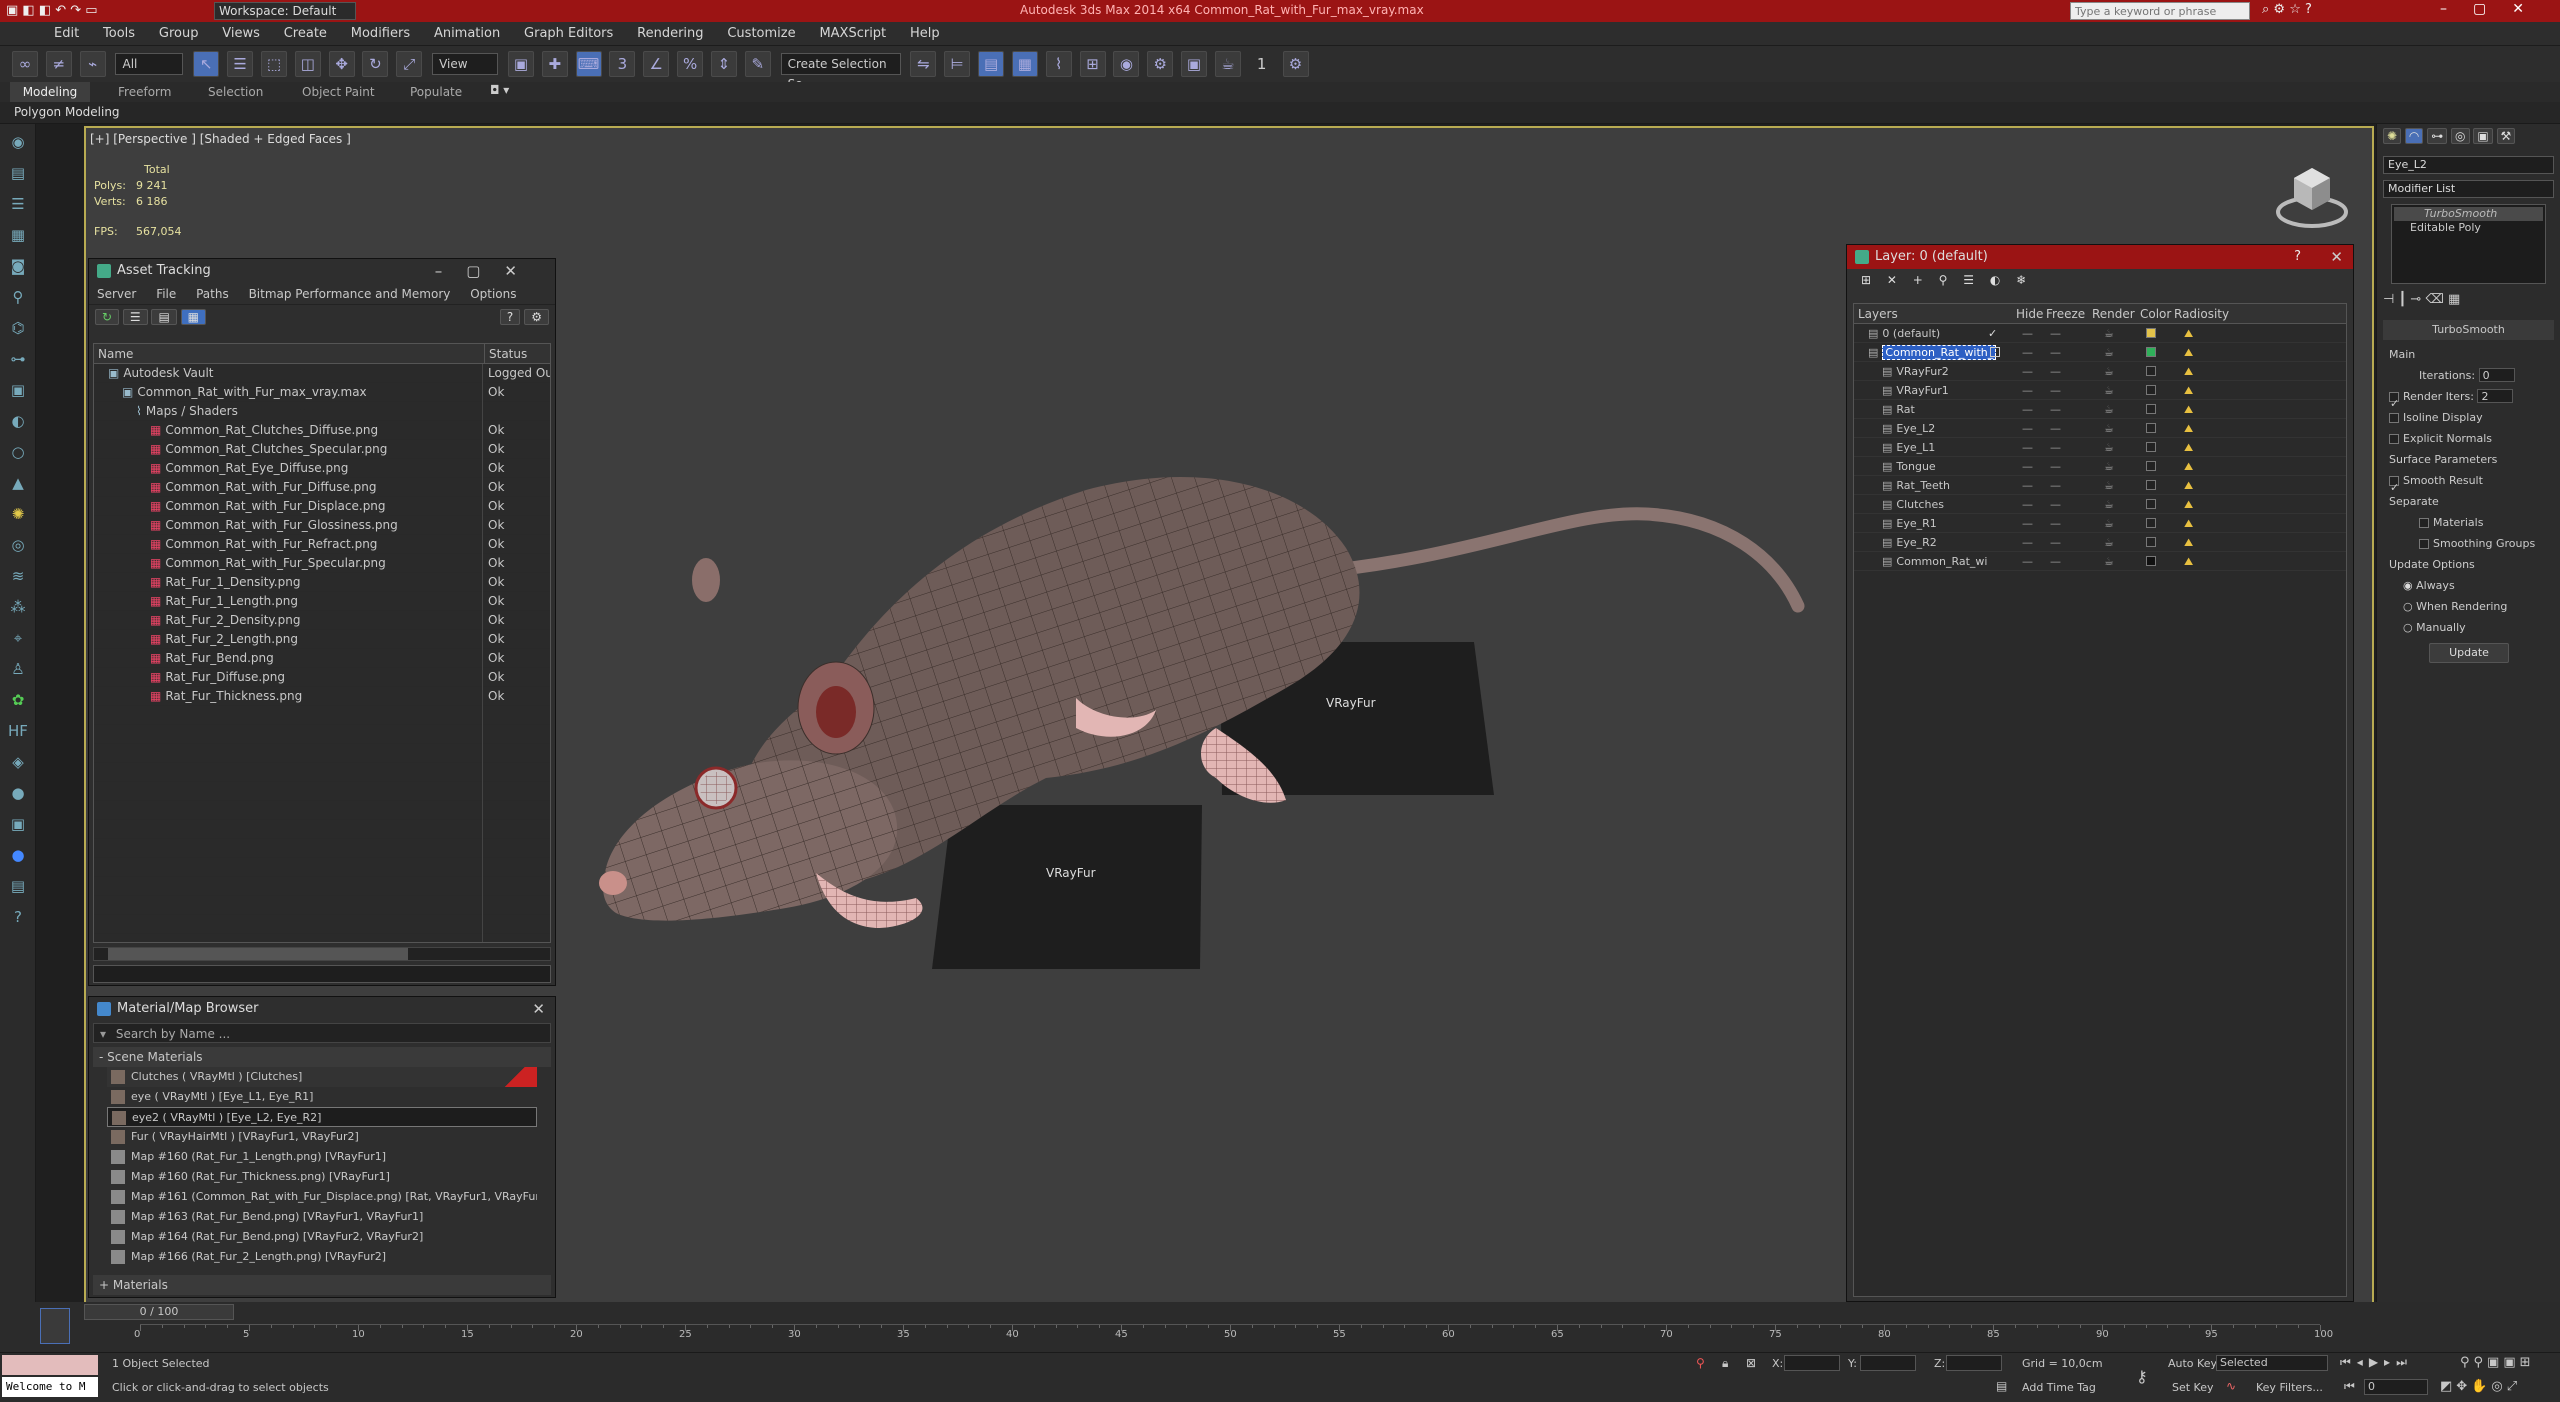 This screenshot has height=1402, width=2560. Describe the element at coordinates (2065, 314) in the screenshot. I see `col-freeze: Freeze` at that location.